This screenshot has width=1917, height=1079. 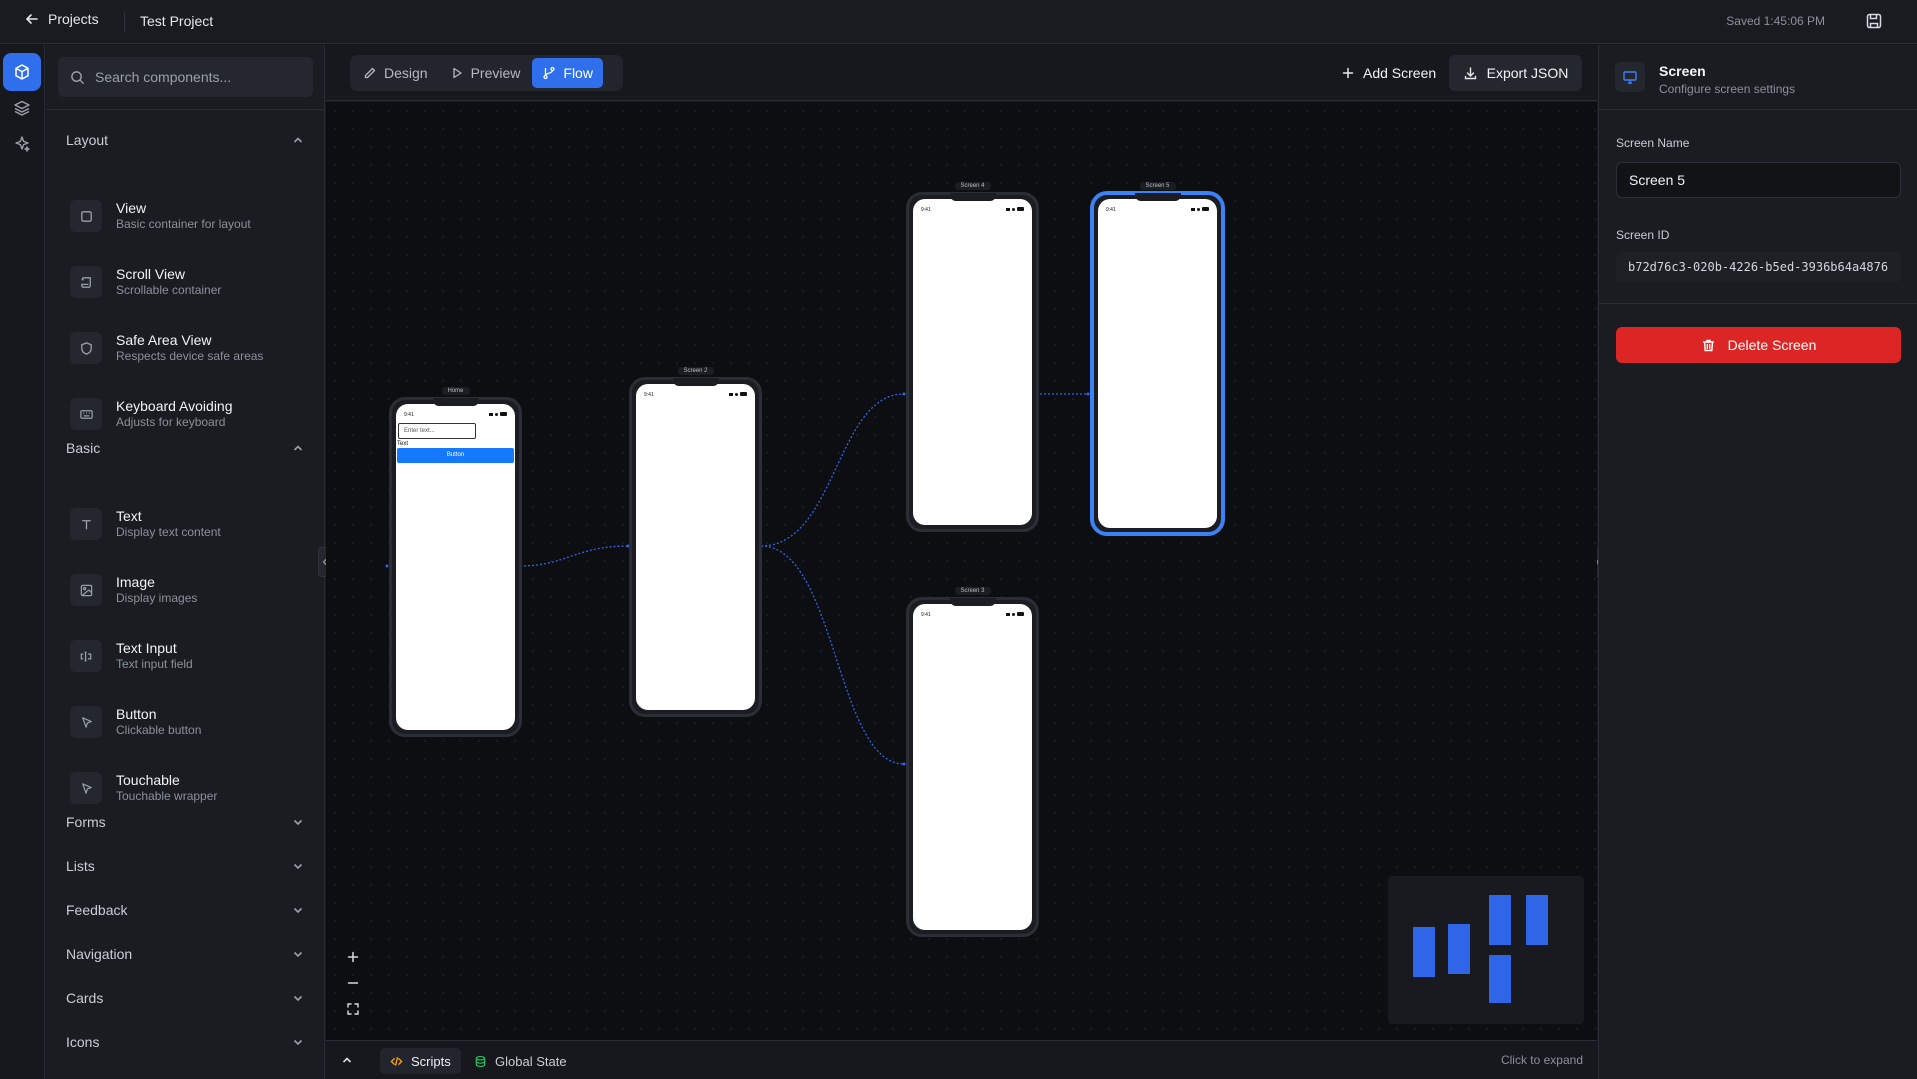 I want to click on box-icon, so click(x=22, y=72).